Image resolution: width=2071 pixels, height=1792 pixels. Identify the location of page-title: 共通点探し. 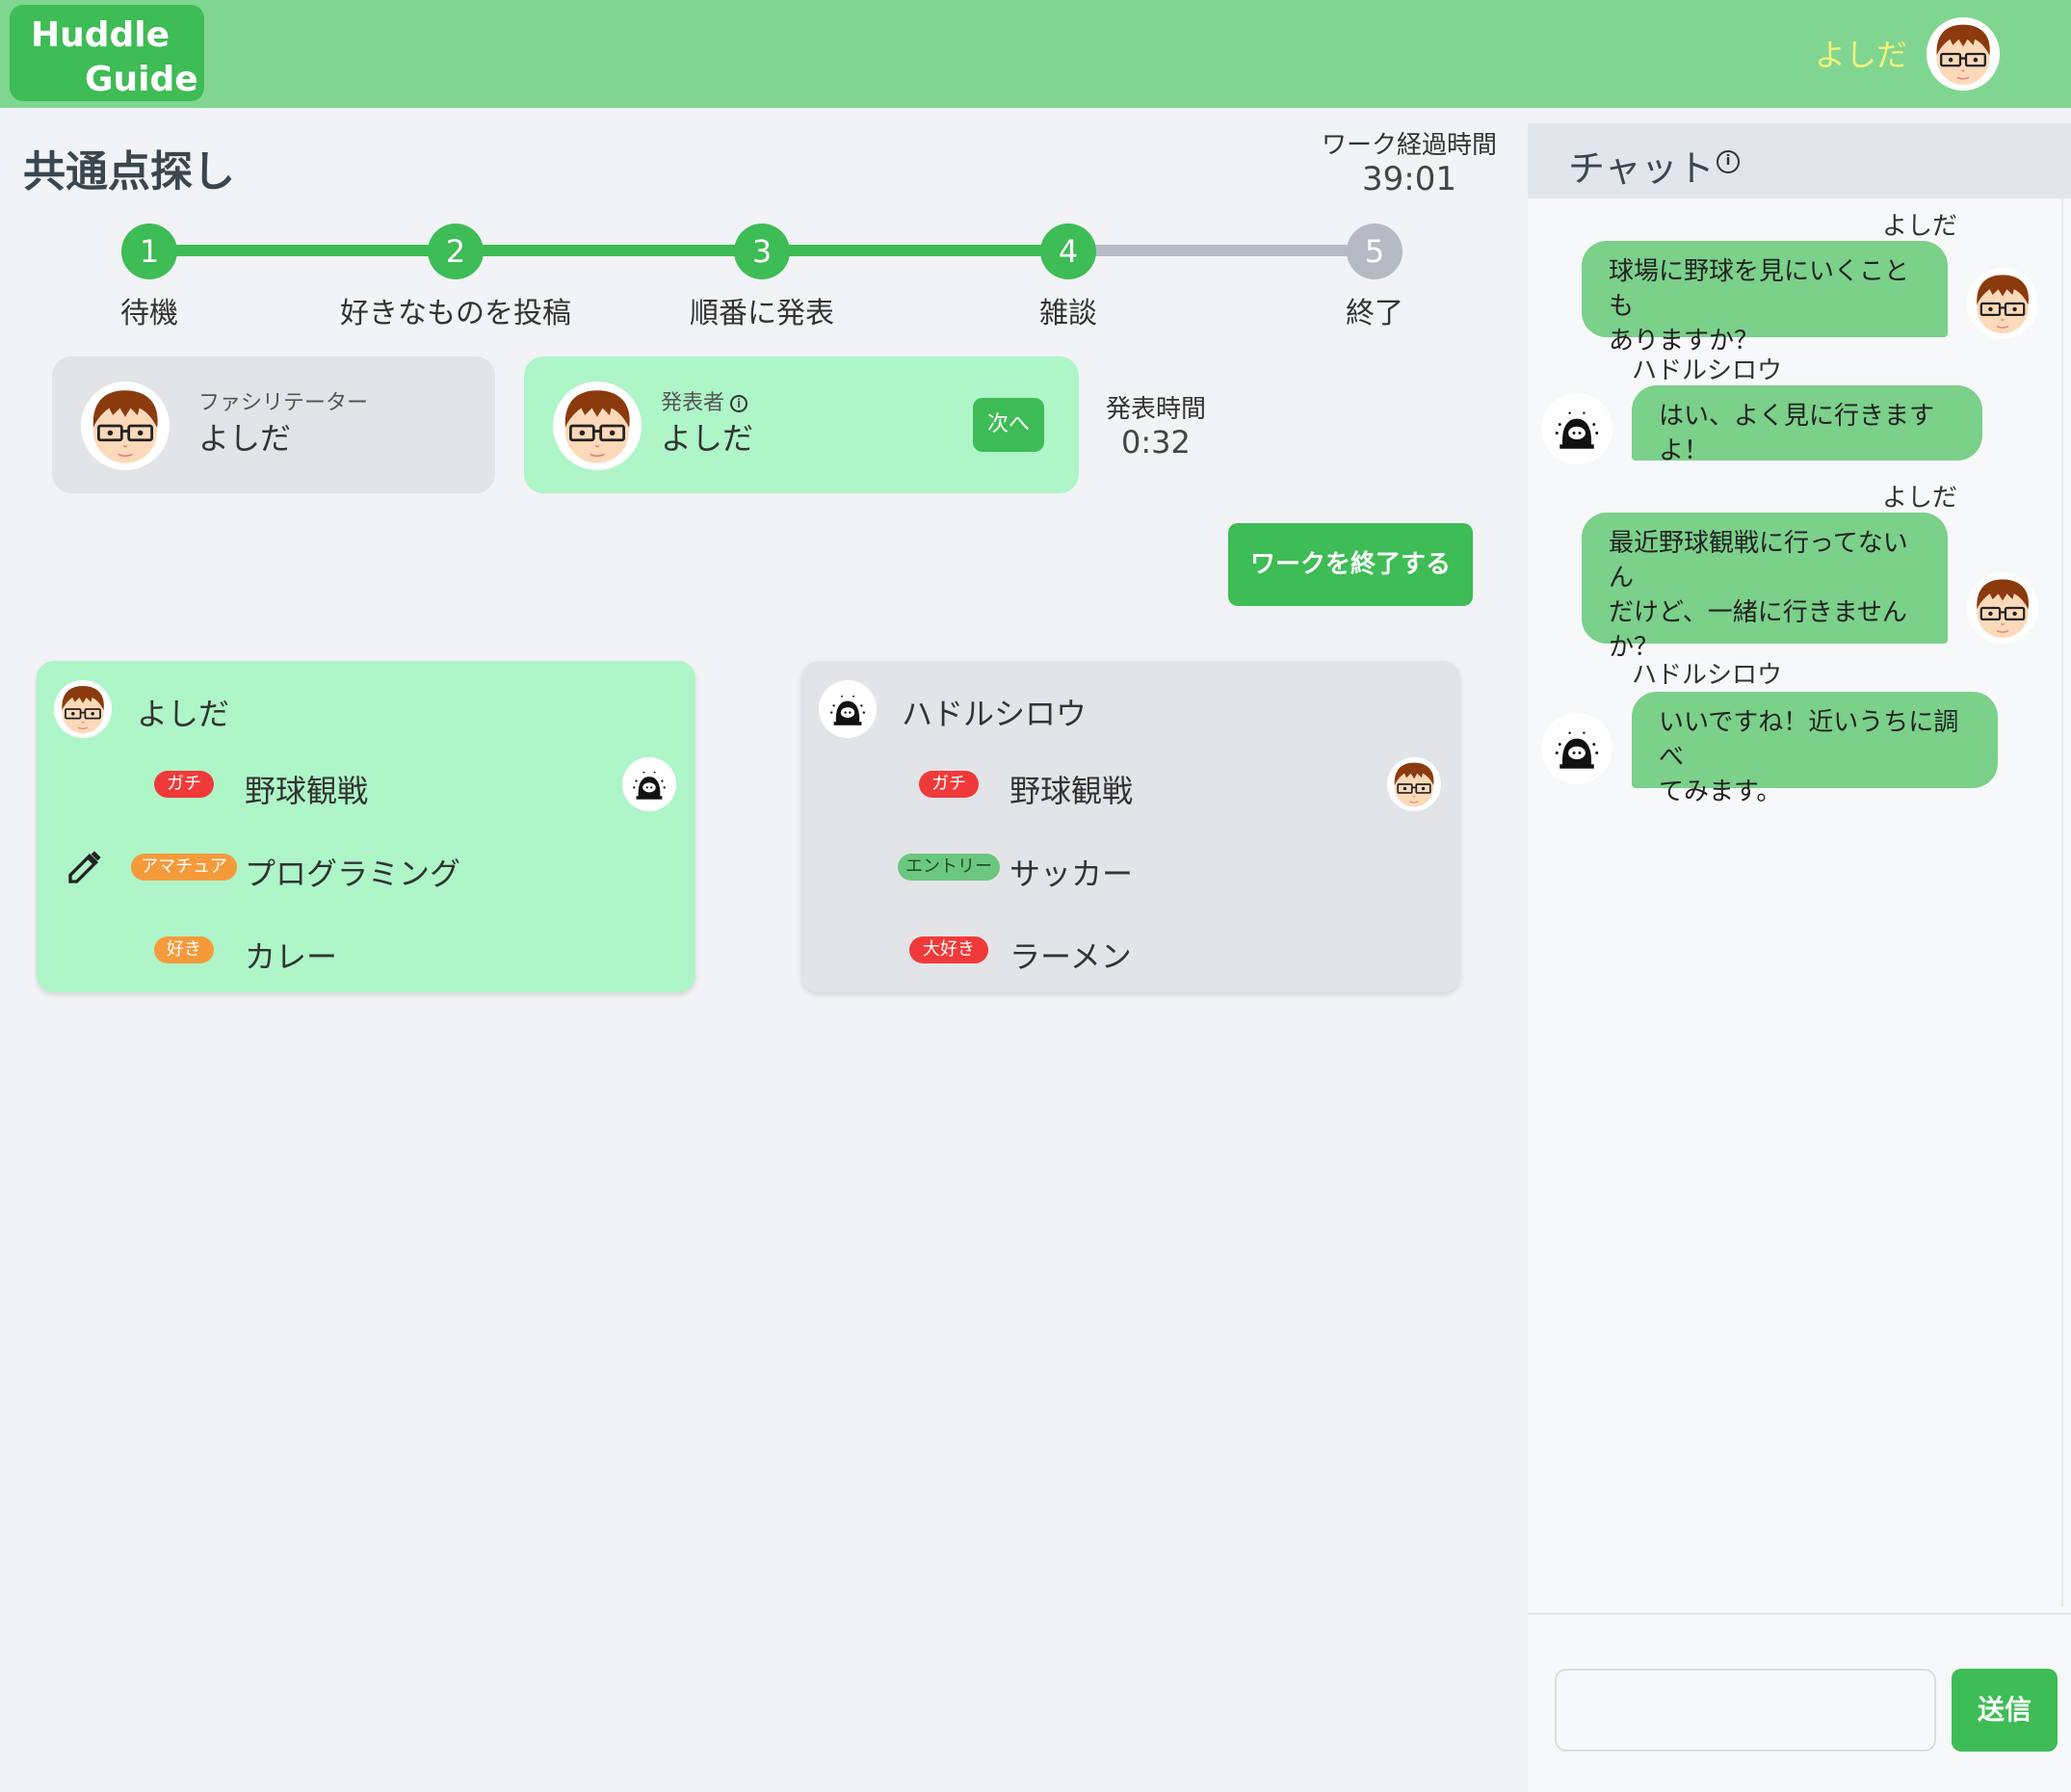
(129, 172).